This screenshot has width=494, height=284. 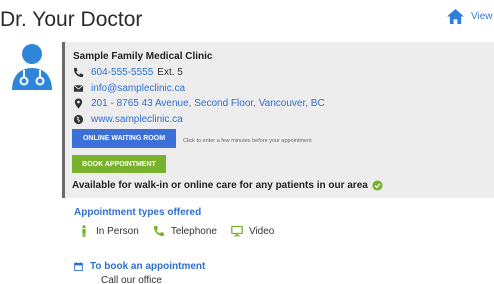 What do you see at coordinates (455, 16) in the screenshot?
I see `home-icon` at bounding box center [455, 16].